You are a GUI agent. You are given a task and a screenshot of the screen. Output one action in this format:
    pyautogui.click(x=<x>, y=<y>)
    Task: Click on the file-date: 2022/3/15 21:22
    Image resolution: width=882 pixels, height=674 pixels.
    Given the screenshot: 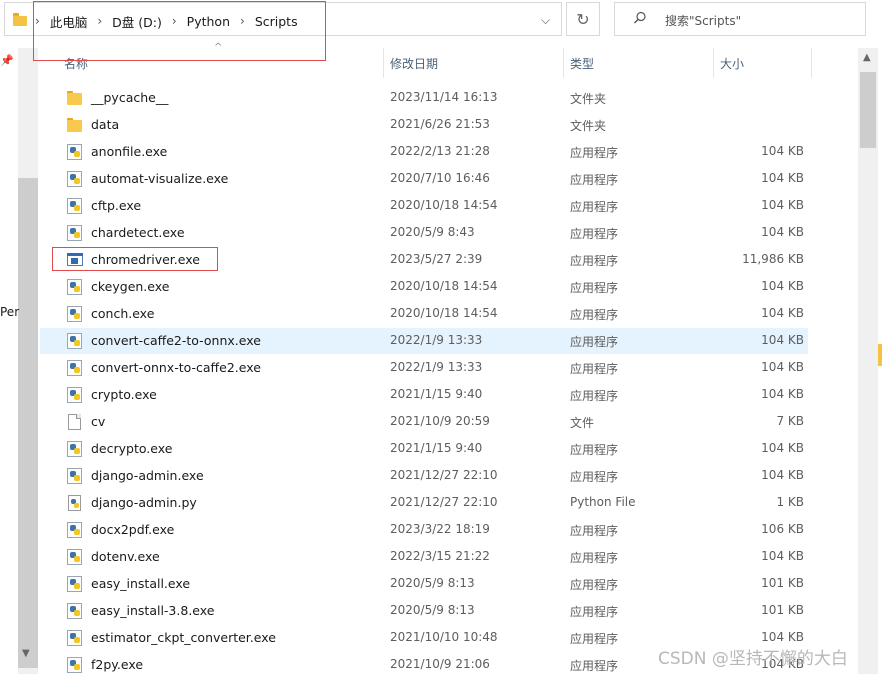 What is the action you would take?
    pyautogui.click(x=440, y=556)
    